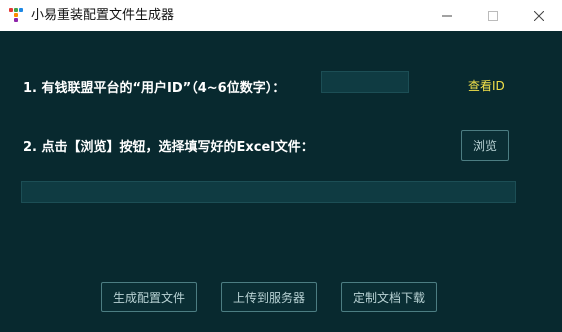  I want to click on maximize-icon, so click(493, 15).